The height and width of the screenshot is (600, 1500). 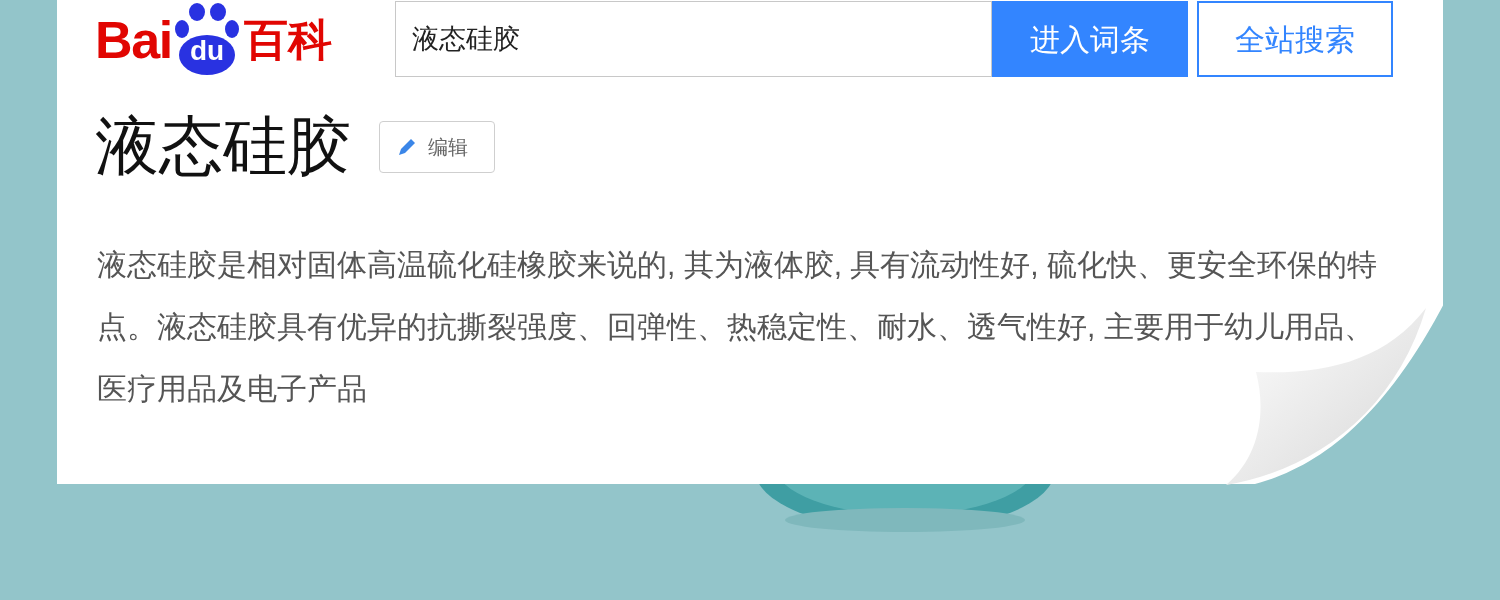 What do you see at coordinates (1090, 39) in the screenshot?
I see `enter-entry-button: 进入词条` at bounding box center [1090, 39].